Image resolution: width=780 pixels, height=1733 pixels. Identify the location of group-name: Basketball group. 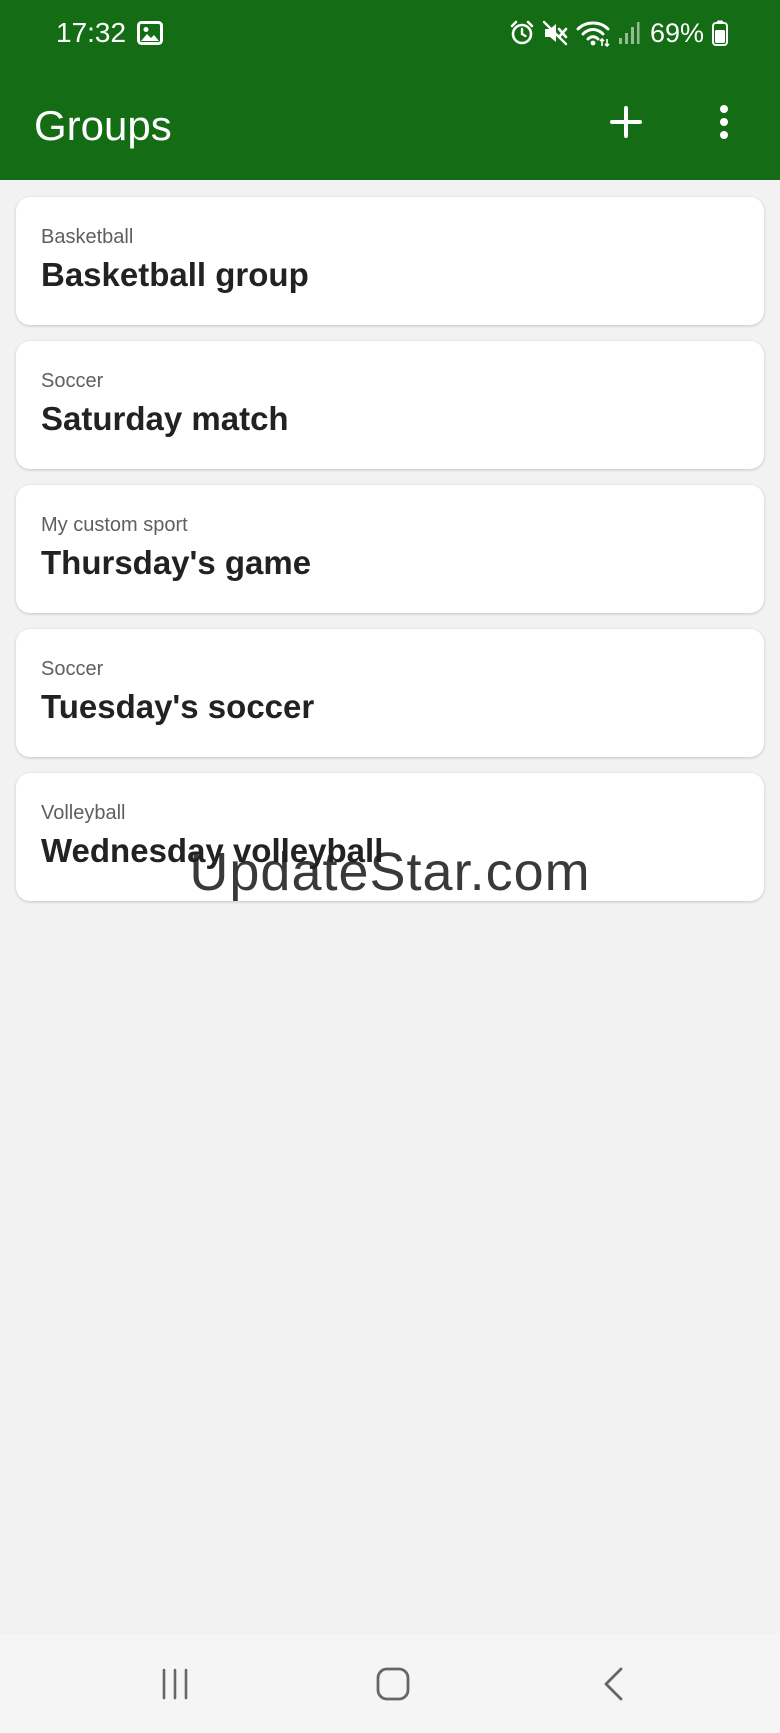
(175, 274).